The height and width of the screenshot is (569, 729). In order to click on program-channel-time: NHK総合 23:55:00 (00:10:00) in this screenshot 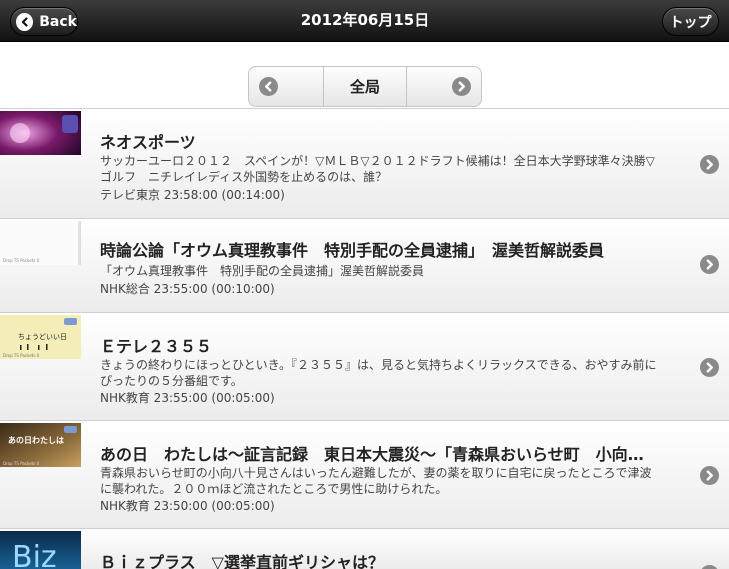, I will do `click(187, 289)`.